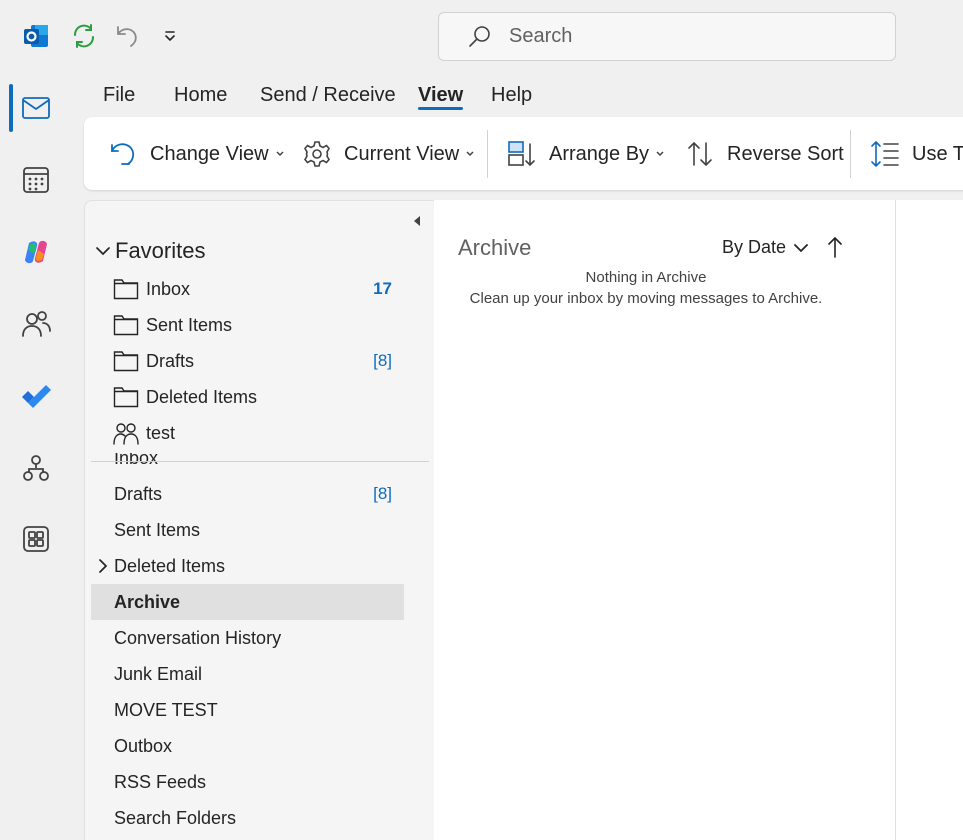  Describe the element at coordinates (835, 247) in the screenshot. I see `sort-direction-arrow-icon` at that location.